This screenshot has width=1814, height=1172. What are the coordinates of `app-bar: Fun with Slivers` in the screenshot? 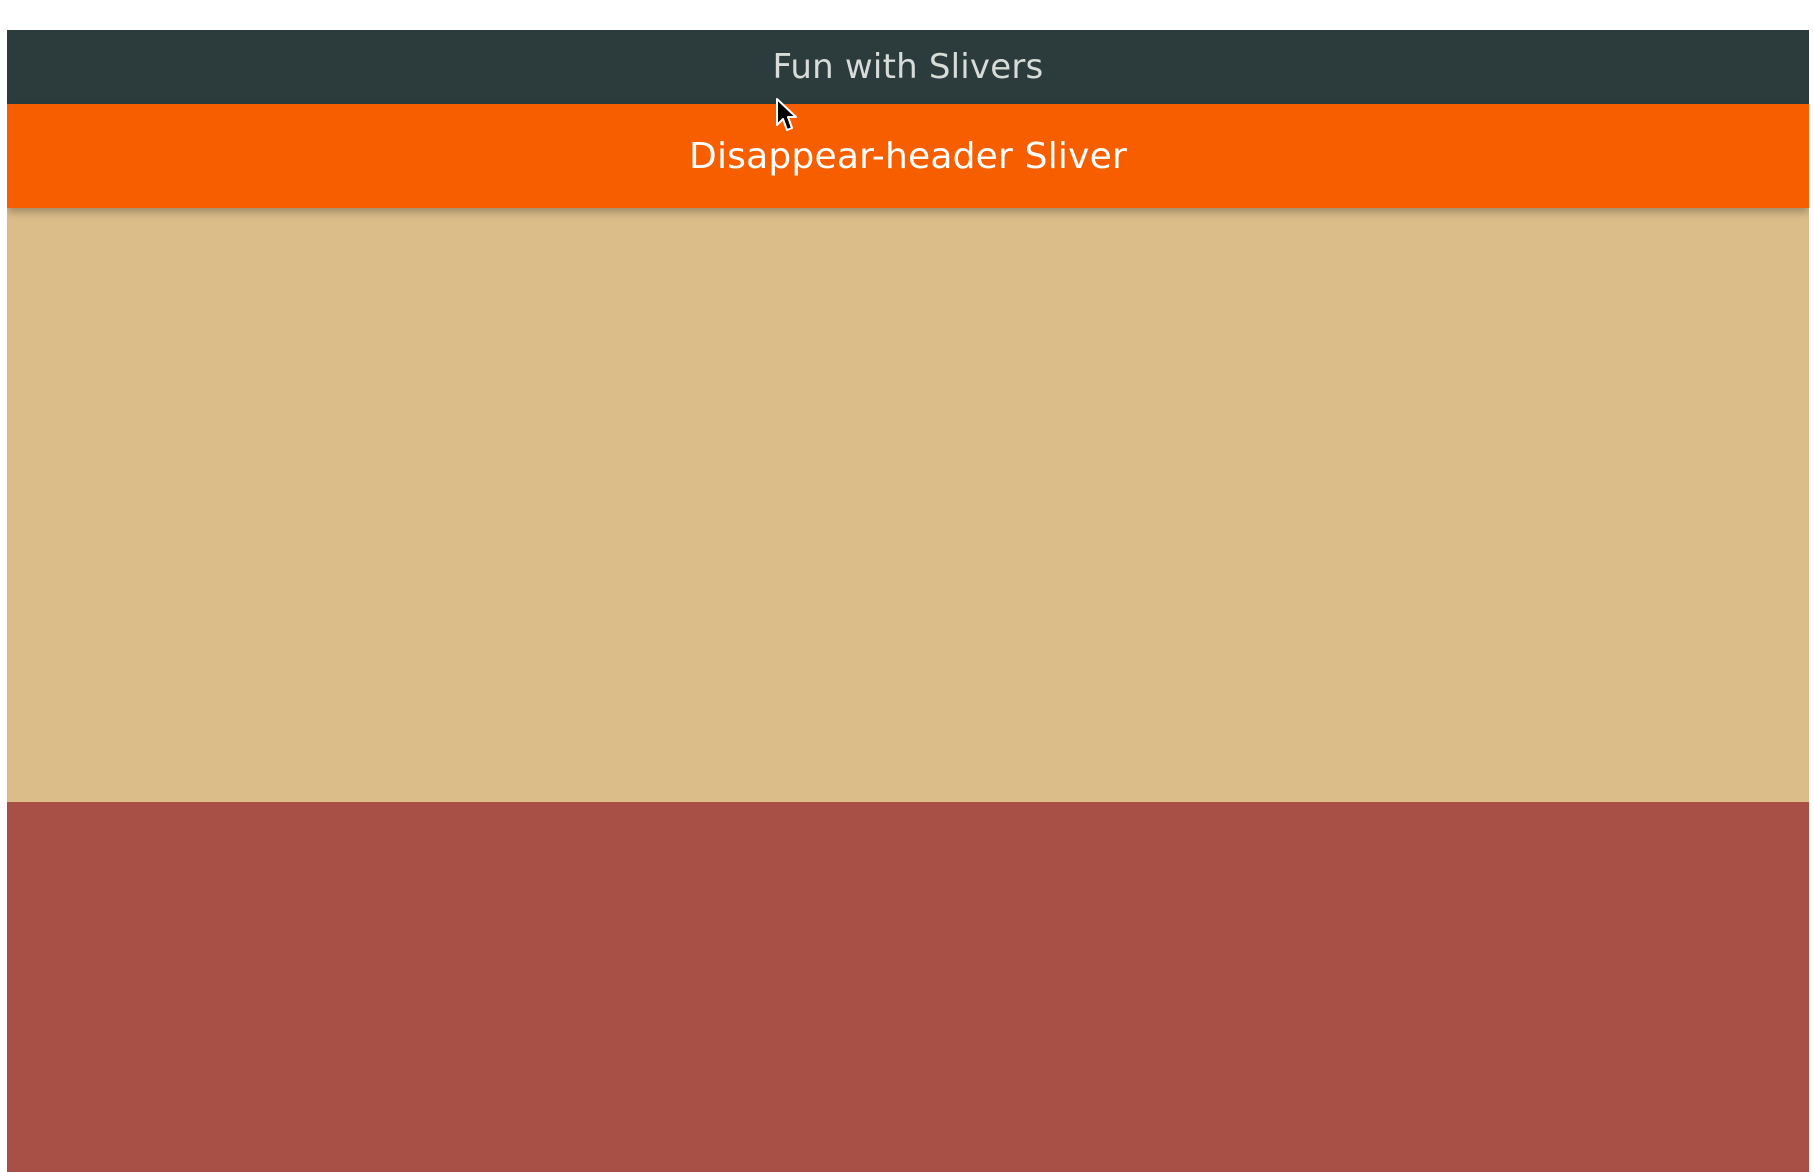 It's located at (908, 67).